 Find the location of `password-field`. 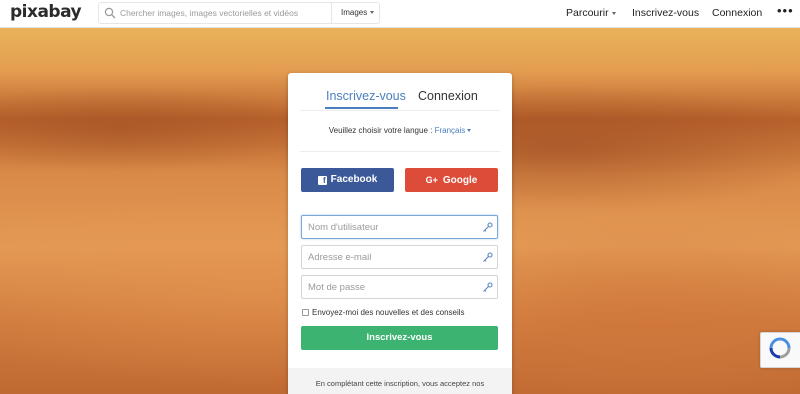

password-field is located at coordinates (399, 287).